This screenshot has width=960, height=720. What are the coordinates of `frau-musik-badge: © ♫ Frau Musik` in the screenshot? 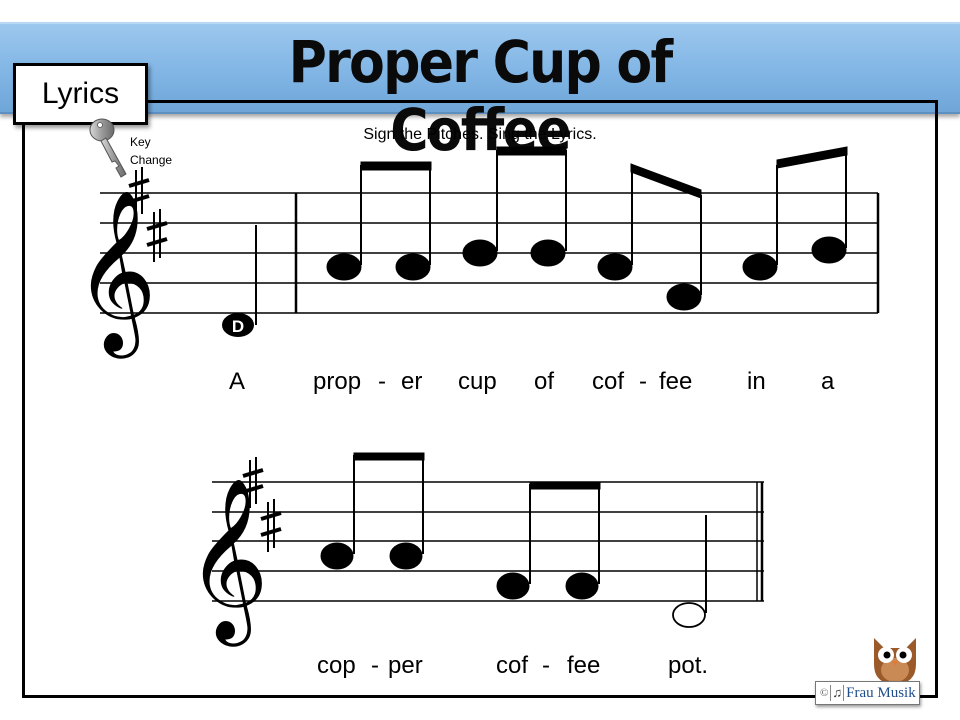 It's located at (867, 693).